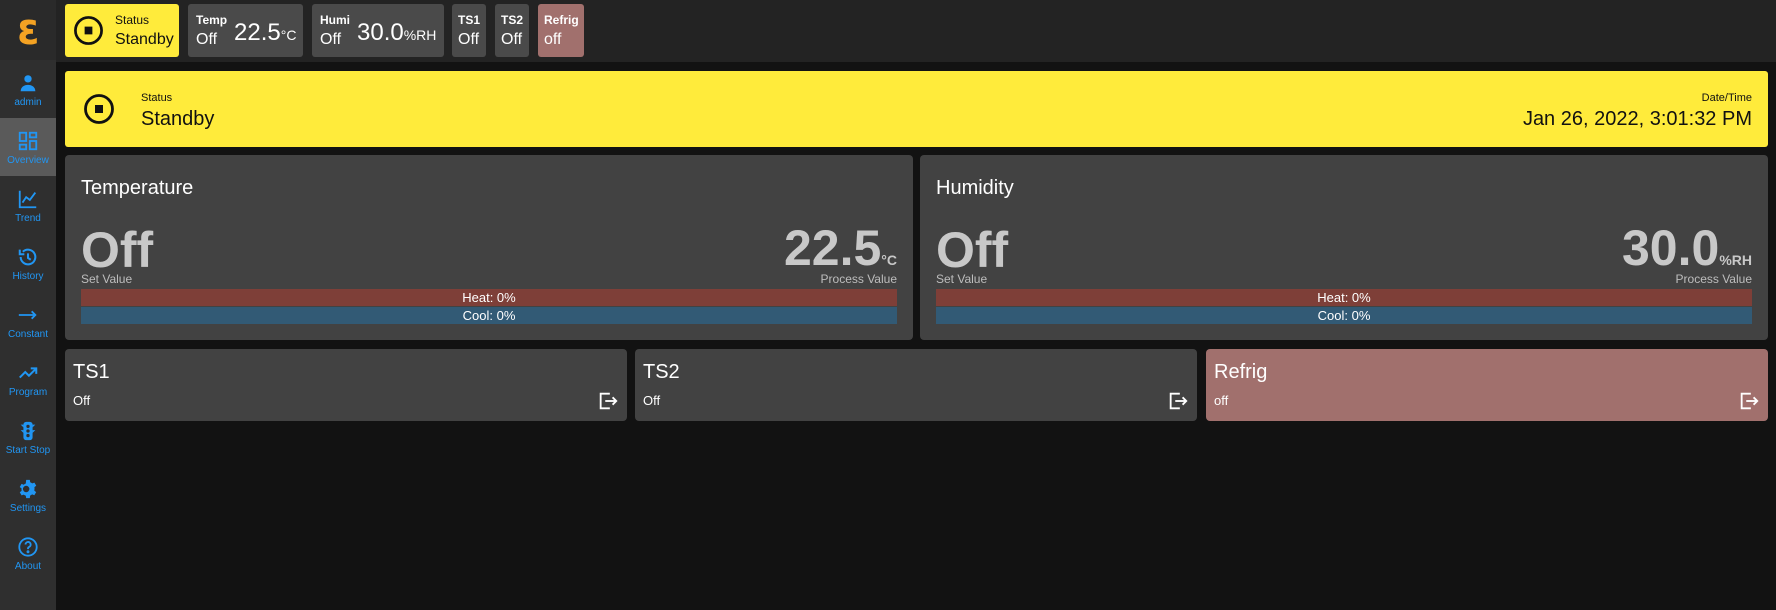 Image resolution: width=1776 pixels, height=610 pixels. I want to click on sidebar-item-trend: Trend, so click(28, 205).